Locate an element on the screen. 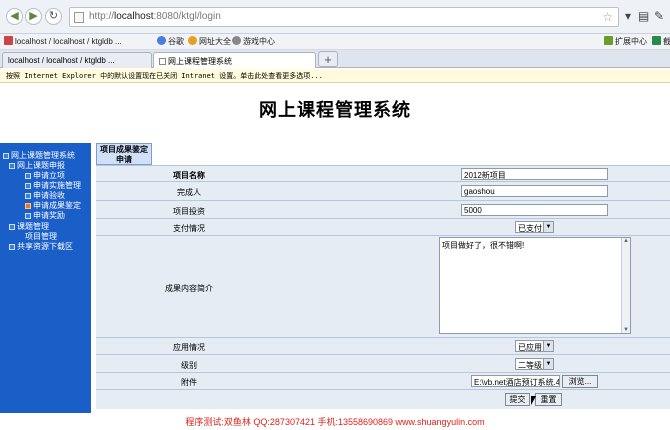 The width and height of the screenshot is (670, 430). sidebar-item-label: 课题管理 is located at coordinates (33, 226).